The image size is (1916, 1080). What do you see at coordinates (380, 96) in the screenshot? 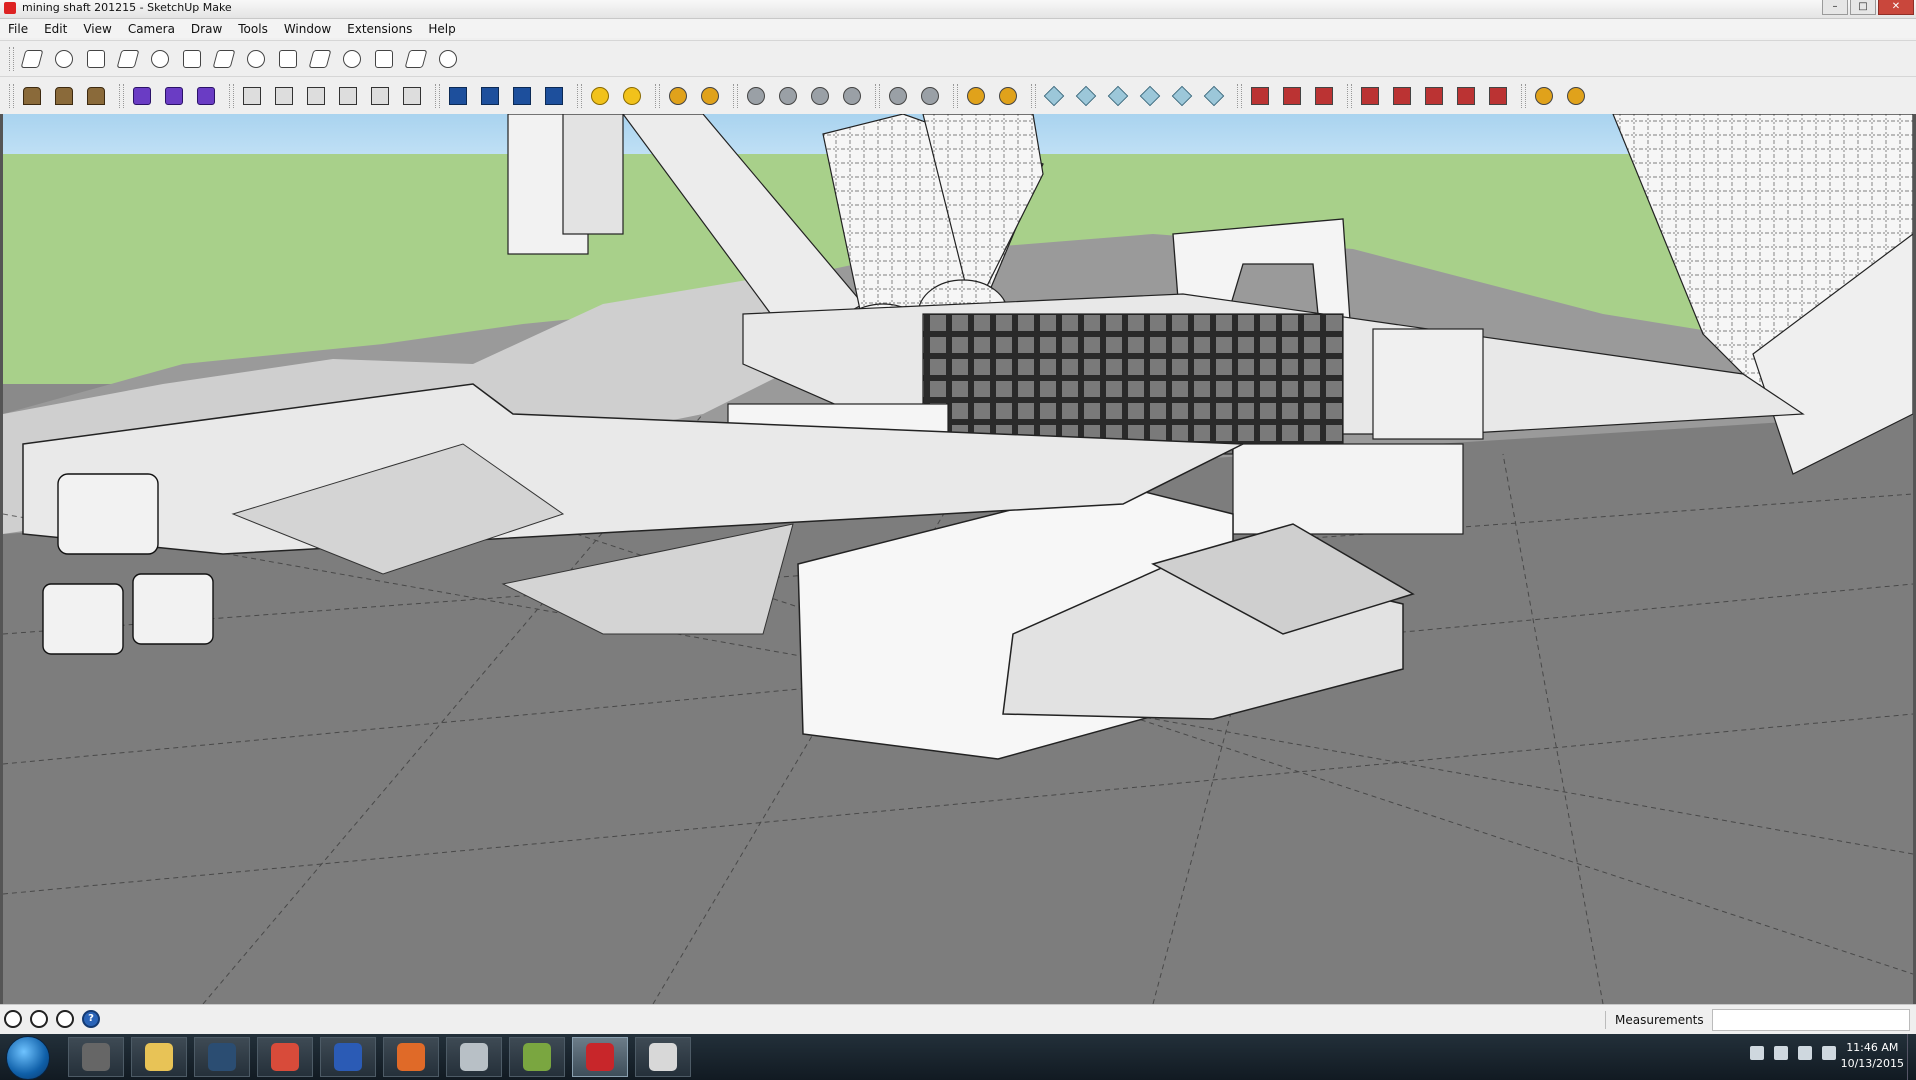
I see `pencil-tool-button` at bounding box center [380, 96].